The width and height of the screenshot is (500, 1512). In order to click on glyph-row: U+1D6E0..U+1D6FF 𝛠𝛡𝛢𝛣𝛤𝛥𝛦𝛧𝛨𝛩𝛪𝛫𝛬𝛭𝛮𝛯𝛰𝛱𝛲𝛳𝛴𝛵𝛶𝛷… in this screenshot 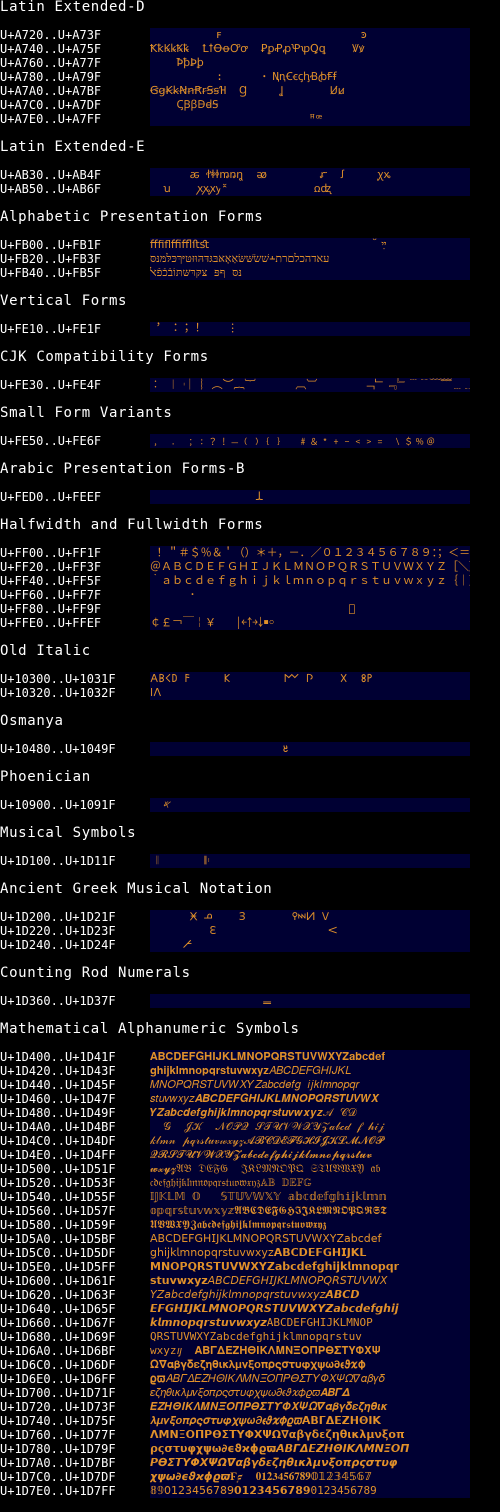, I will do `click(250, 1379)`.